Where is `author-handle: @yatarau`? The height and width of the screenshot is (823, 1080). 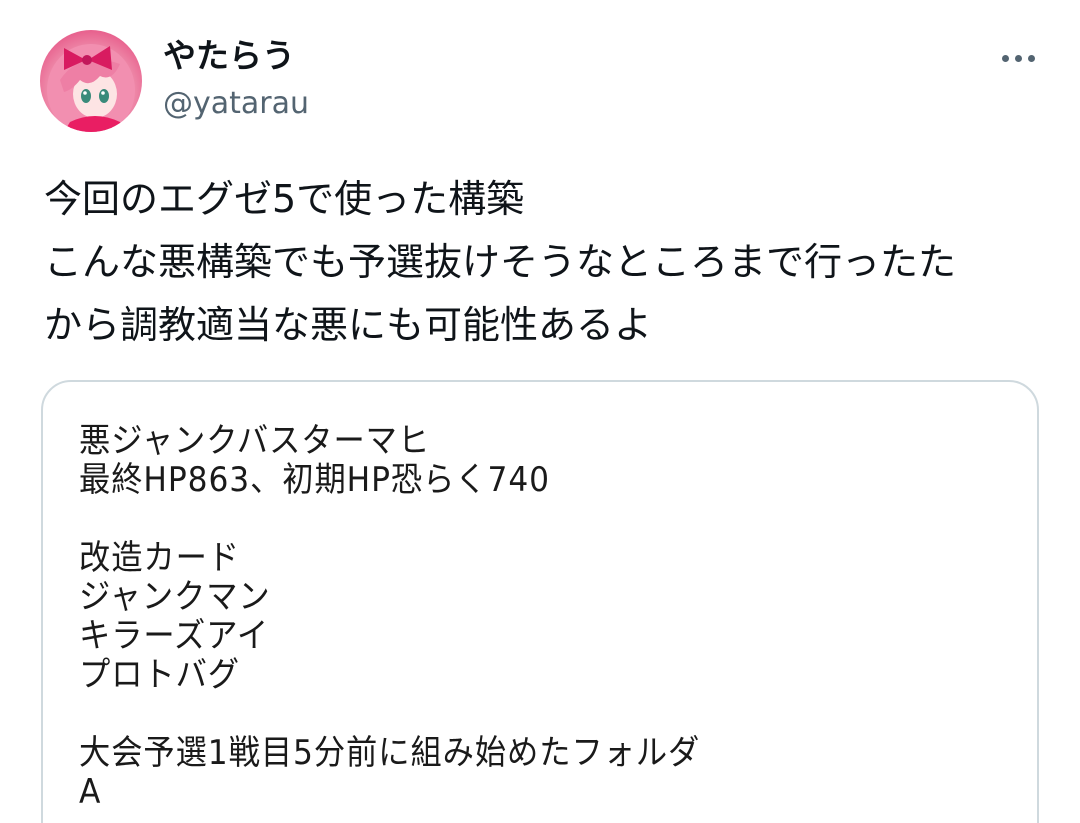 author-handle: @yatarau is located at coordinates (236, 104).